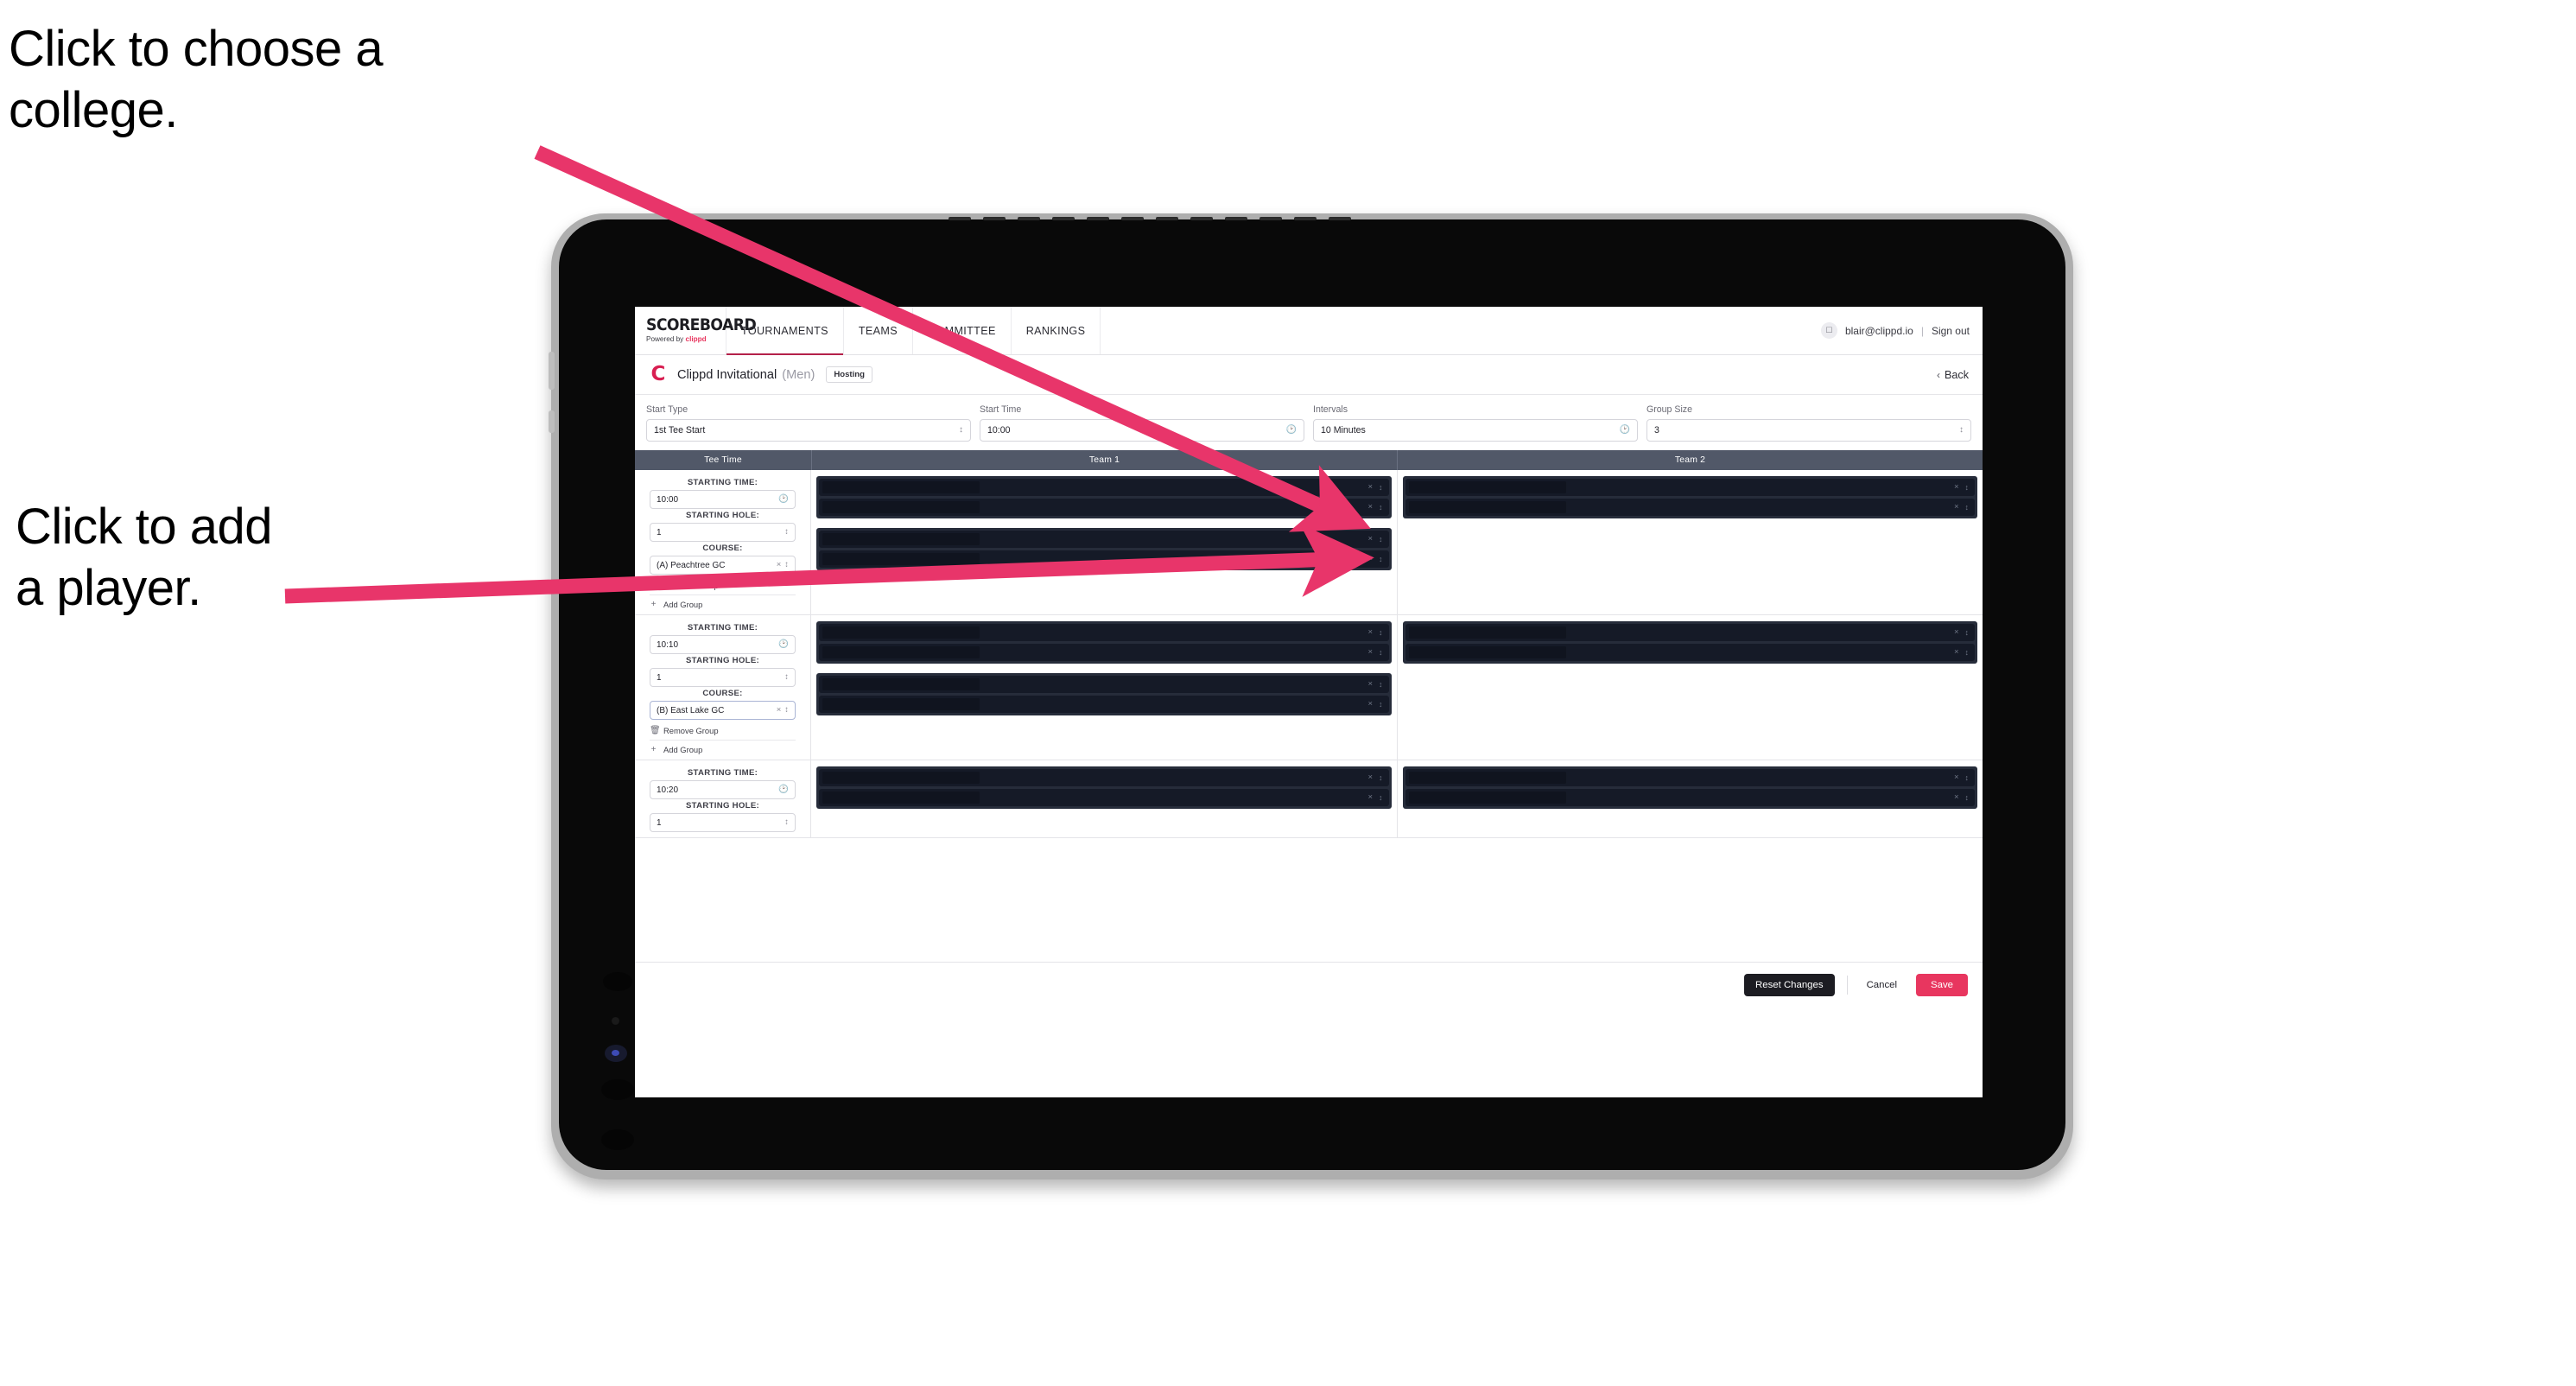 This screenshot has height=1386, width=2576. What do you see at coordinates (1624, 430) in the screenshot?
I see `clock-icon: 🕑` at bounding box center [1624, 430].